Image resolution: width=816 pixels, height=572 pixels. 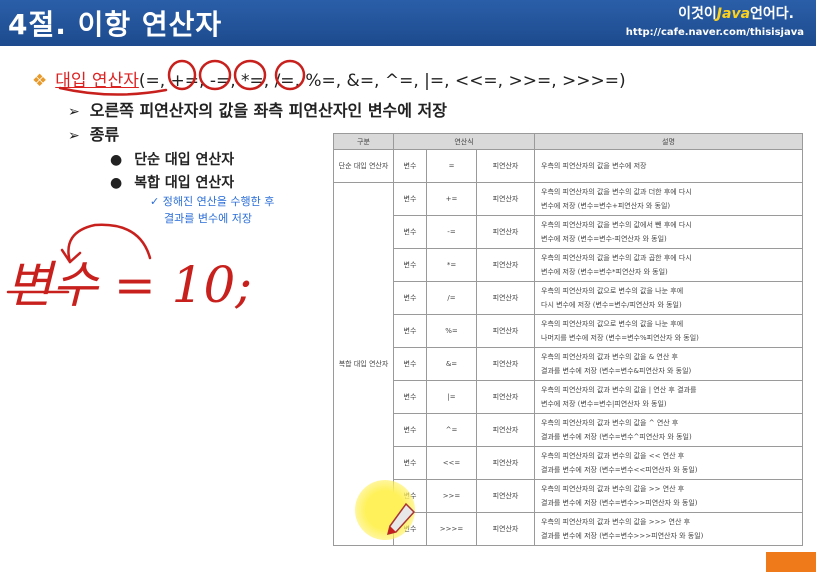 What do you see at coordinates (184, 183) in the screenshot?
I see `compound-assign-label: 복합 대입 연산자` at bounding box center [184, 183].